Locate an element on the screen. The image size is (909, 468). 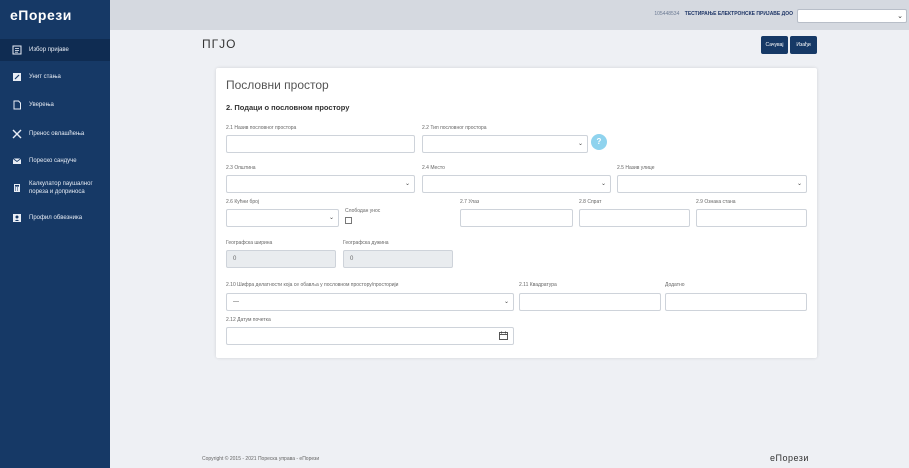
street-label: 2.5 Назив улице is located at coordinates (636, 168).